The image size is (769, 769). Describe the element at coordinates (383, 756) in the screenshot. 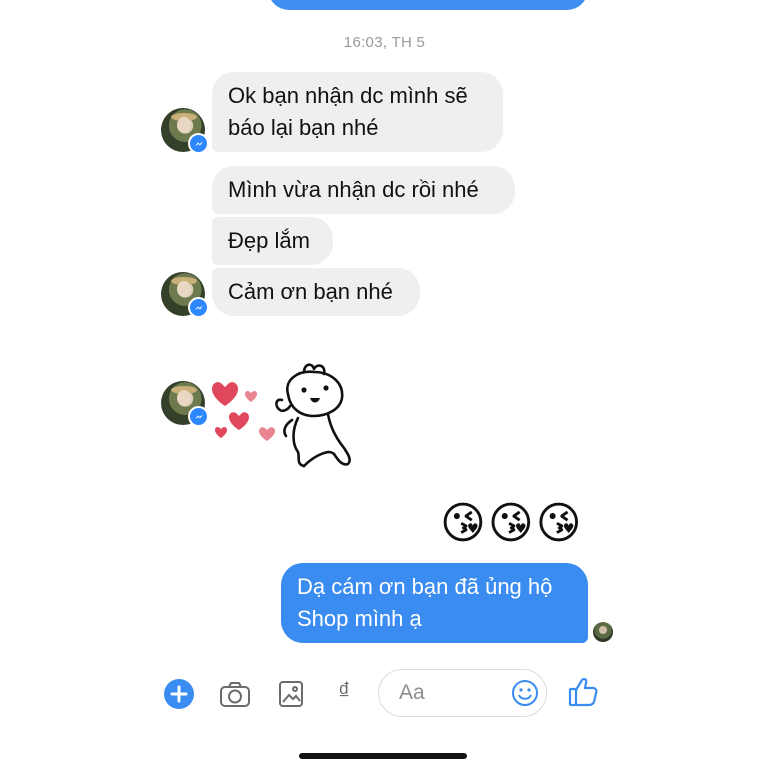

I see `home-indicator` at that location.